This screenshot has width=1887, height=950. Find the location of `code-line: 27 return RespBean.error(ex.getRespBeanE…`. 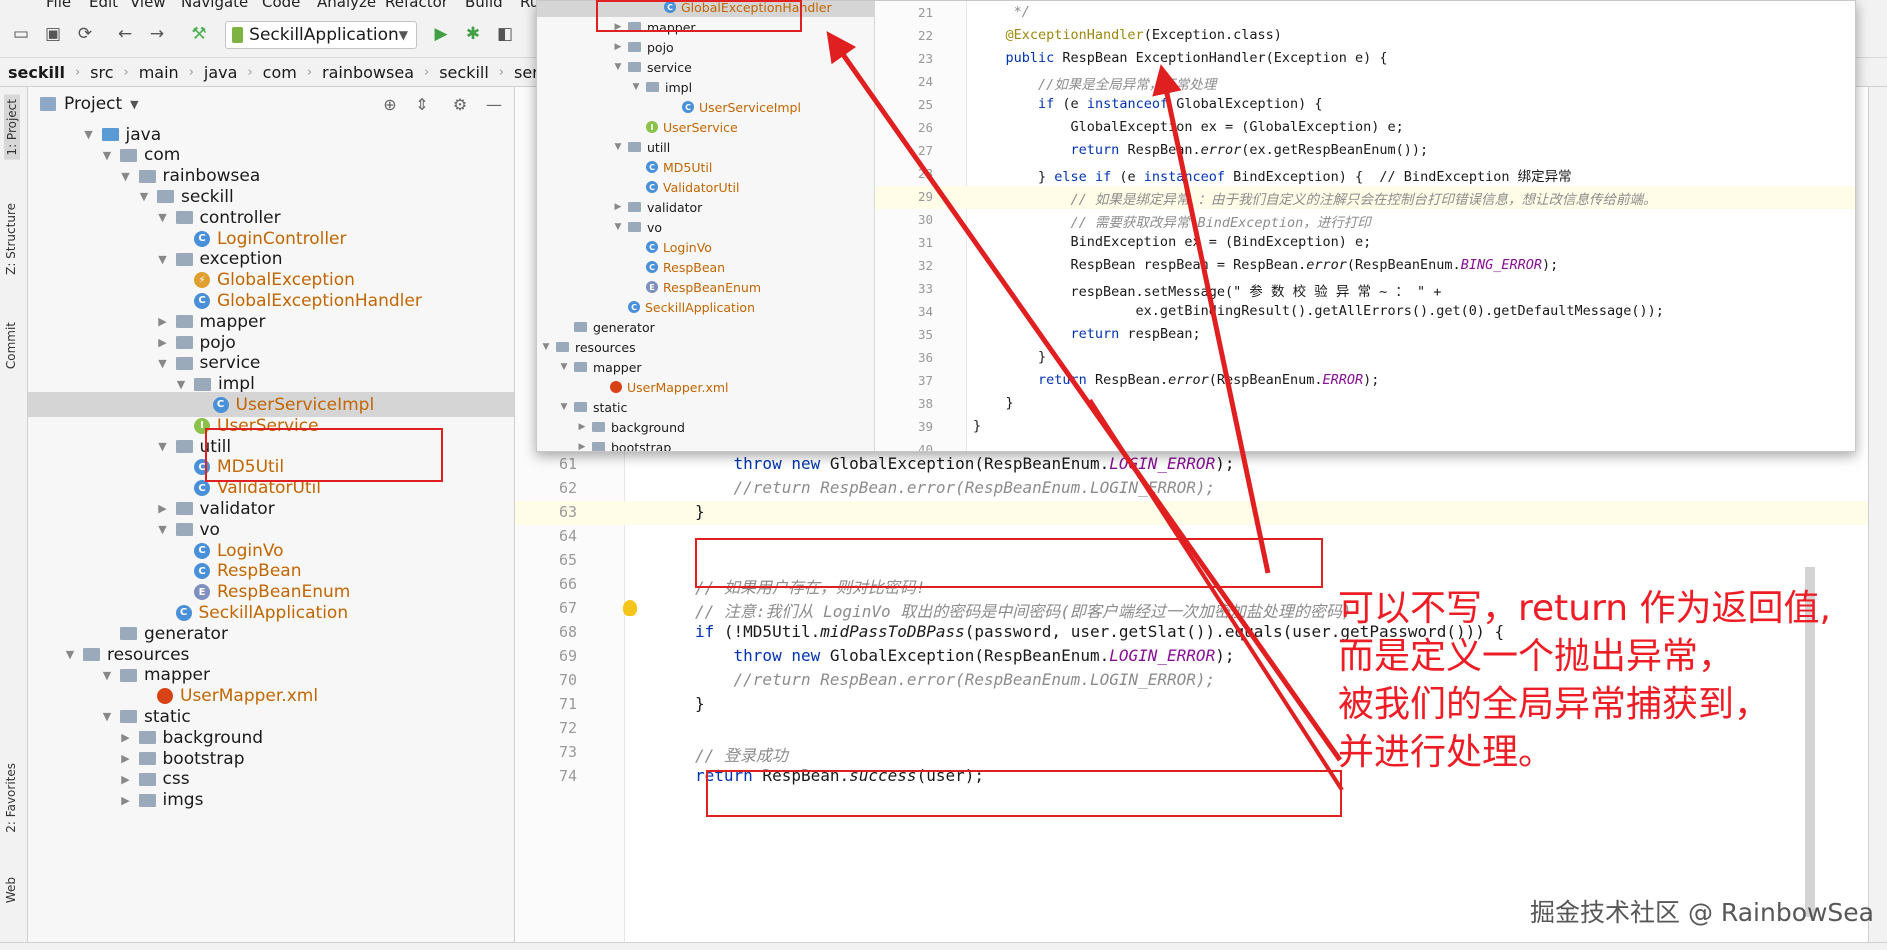

code-line: 27 return RespBean.error(ex.getRespBeanE… is located at coordinates (1365, 151).